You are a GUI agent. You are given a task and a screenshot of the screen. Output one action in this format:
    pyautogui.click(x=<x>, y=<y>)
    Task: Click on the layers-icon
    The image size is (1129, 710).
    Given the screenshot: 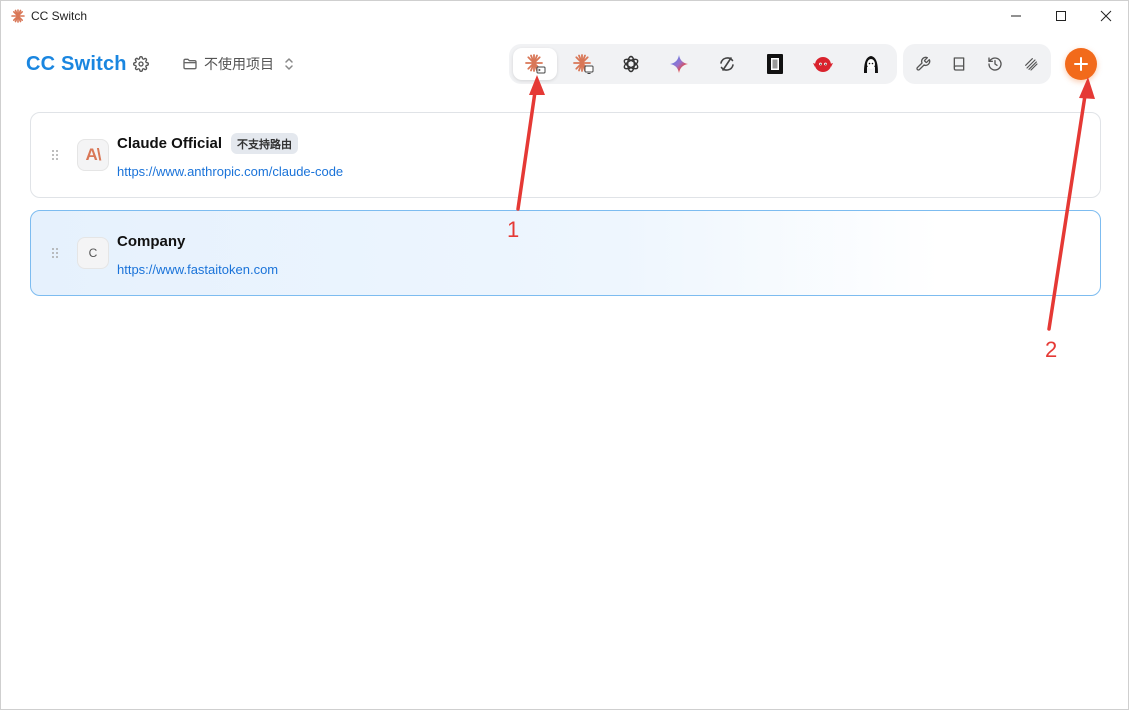 What is the action you would take?
    pyautogui.click(x=1031, y=64)
    